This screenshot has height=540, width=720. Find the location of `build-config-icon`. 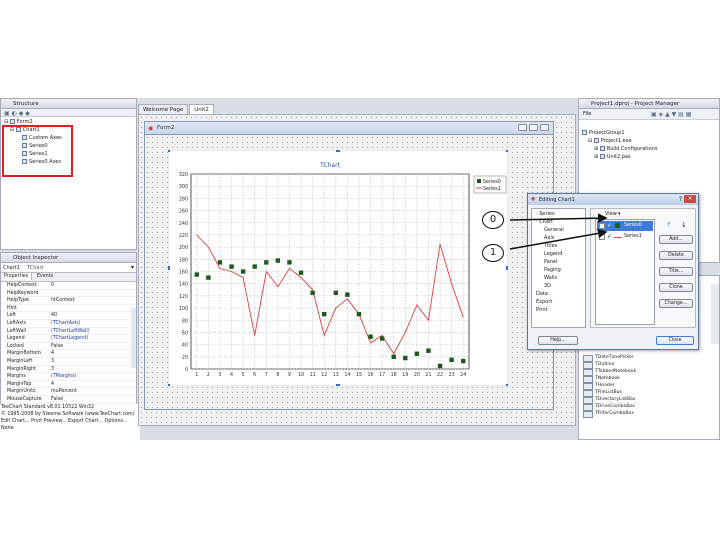

build-config-icon is located at coordinates (602, 148).